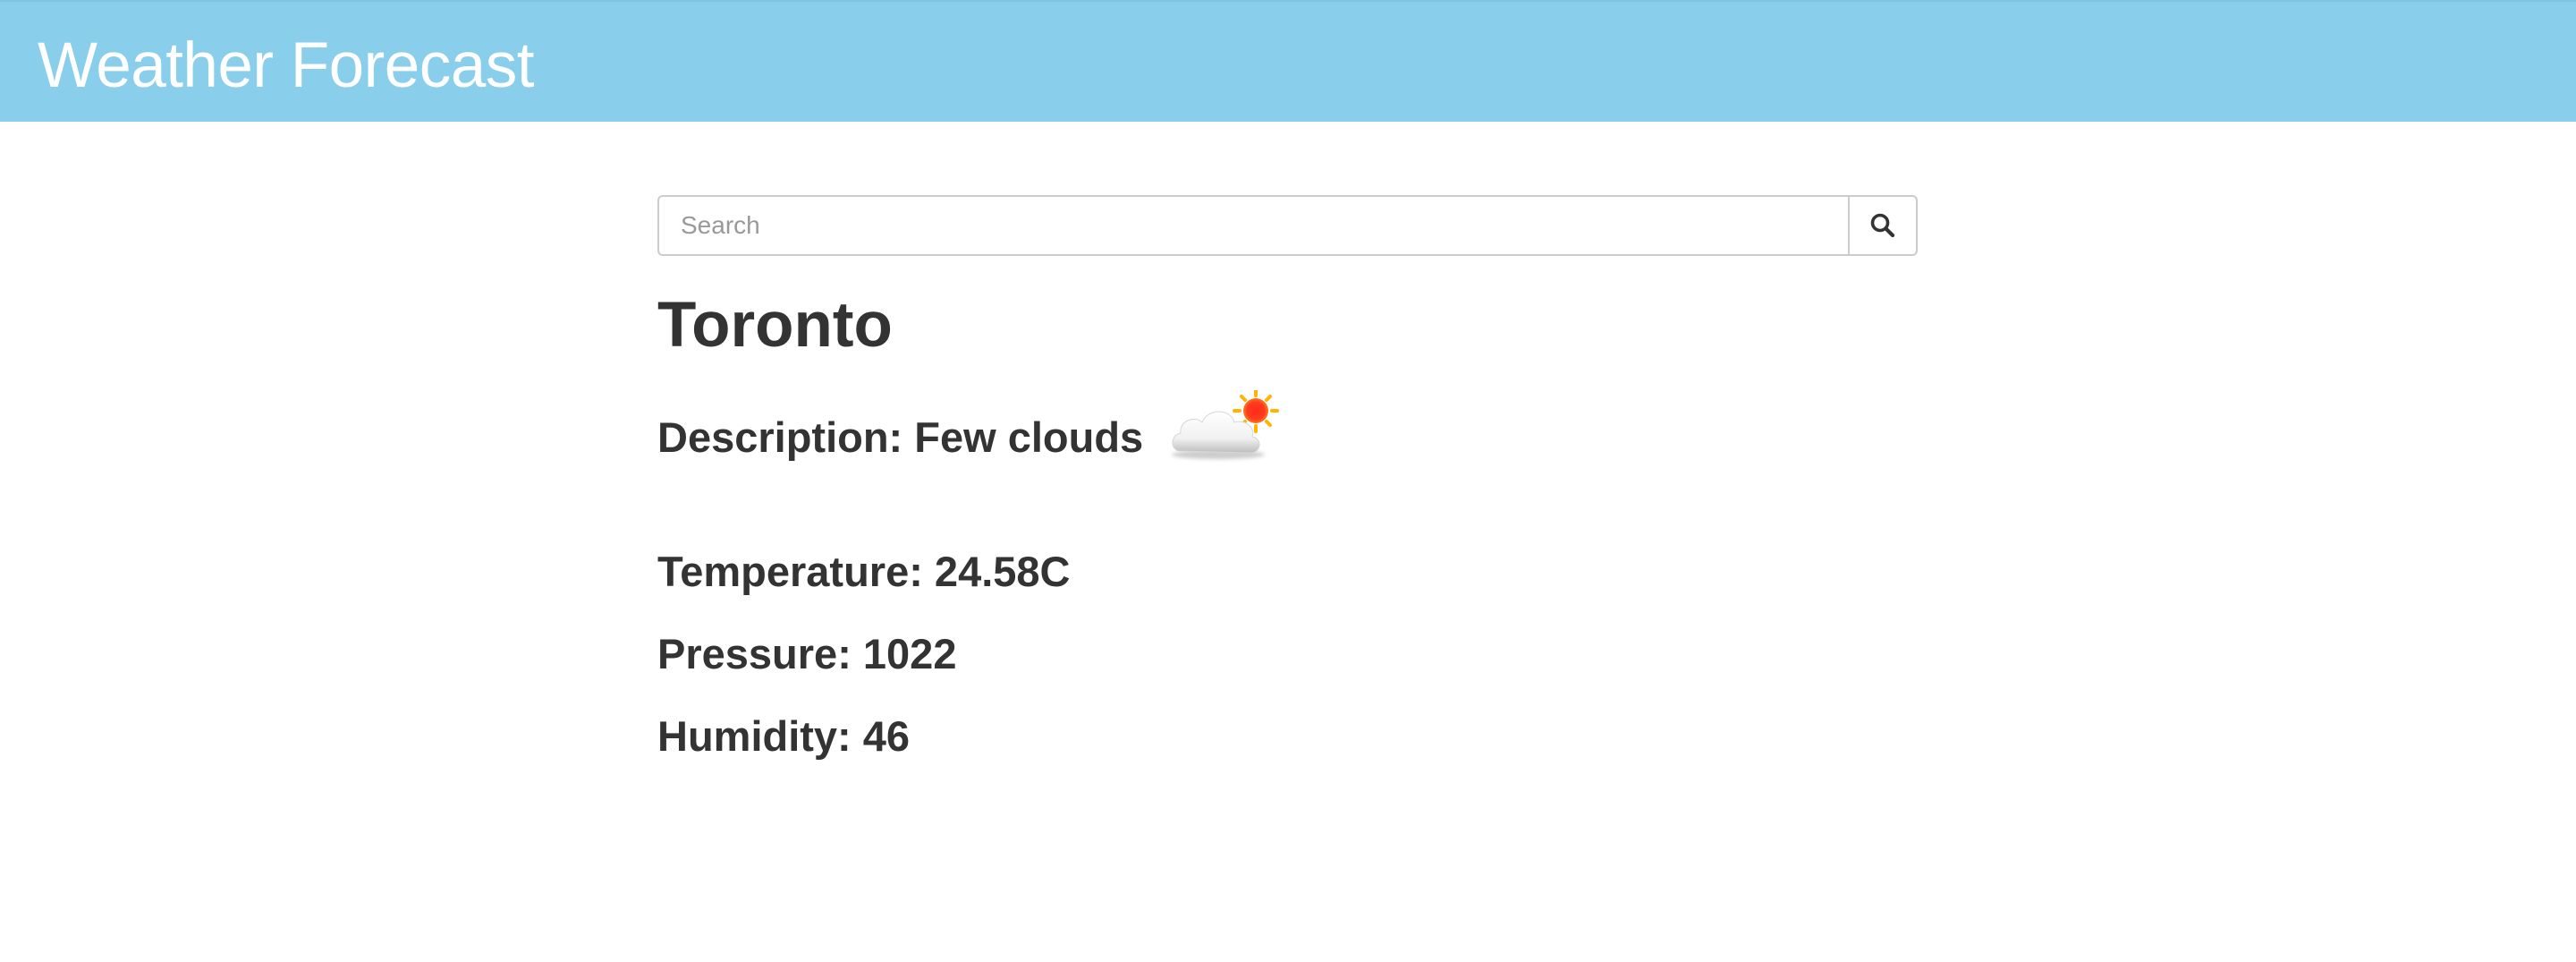 Image resolution: width=2576 pixels, height=962 pixels. What do you see at coordinates (864, 572) in the screenshot?
I see `temperature-text: Temperature: 24.58C` at bounding box center [864, 572].